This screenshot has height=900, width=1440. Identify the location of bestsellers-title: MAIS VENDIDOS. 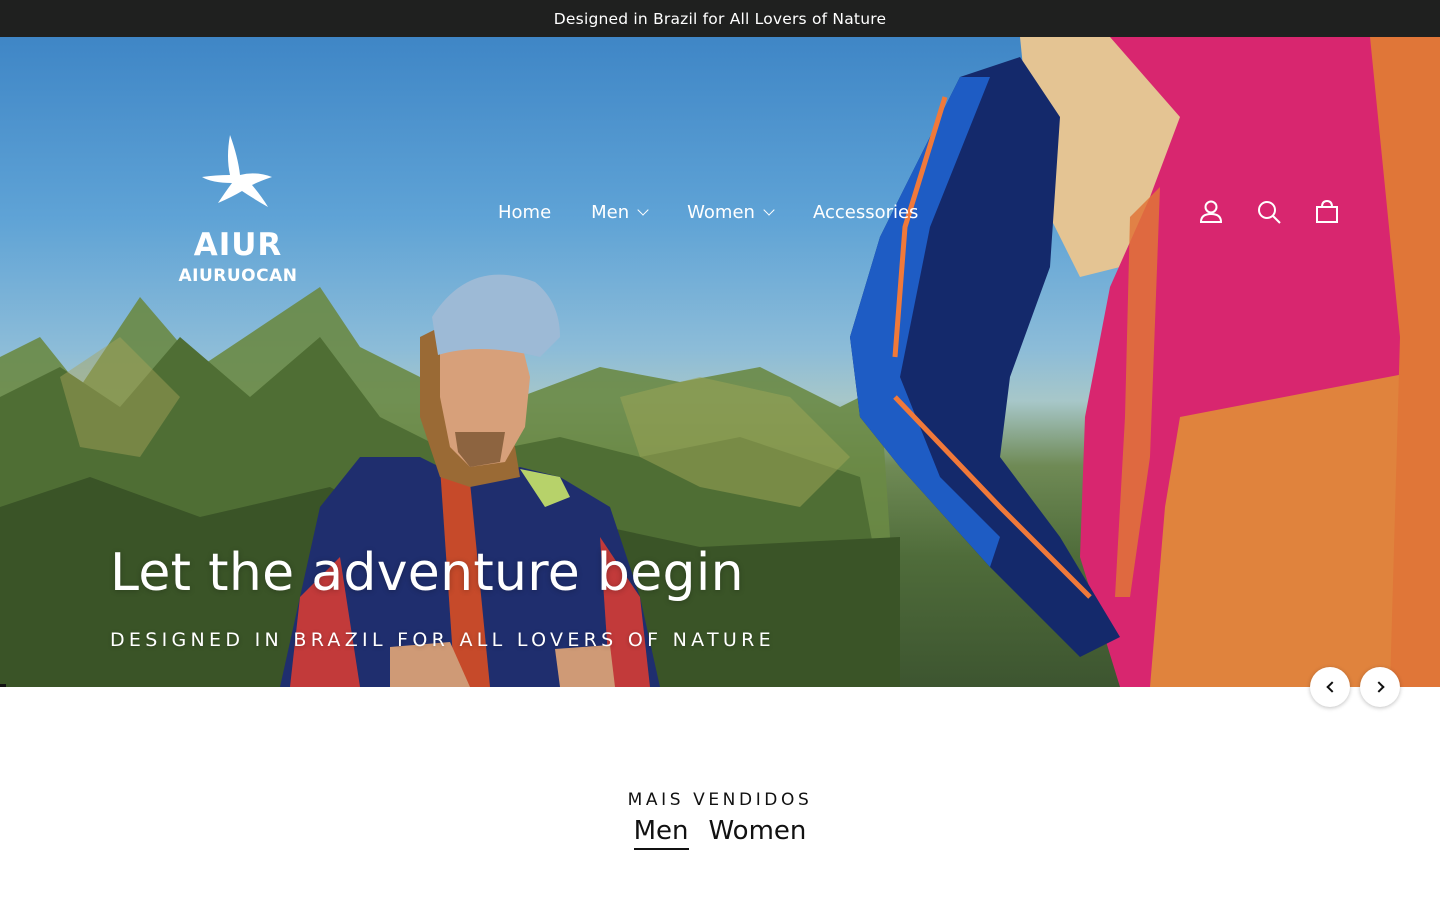
(720, 800).